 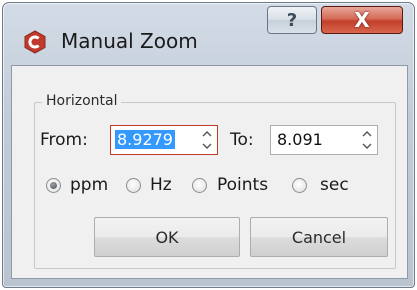 I want to click on to-spinbox: 8.091, so click(x=324, y=140).